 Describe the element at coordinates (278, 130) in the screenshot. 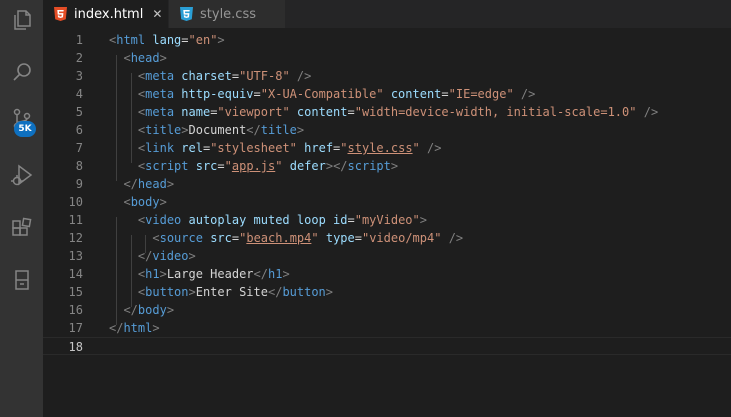

I see `code-token: title` at that location.